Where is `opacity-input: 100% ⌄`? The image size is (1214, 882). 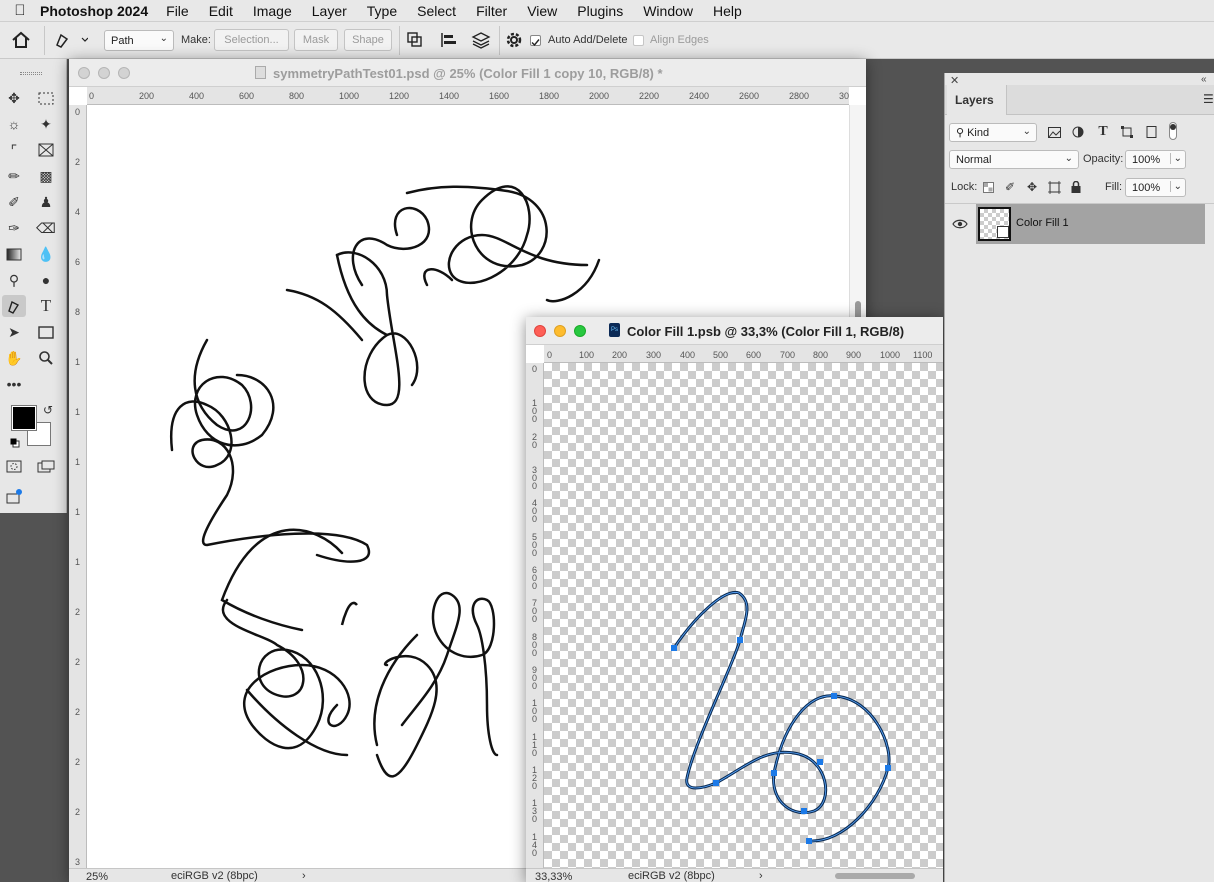 opacity-input: 100% ⌄ is located at coordinates (1155, 159).